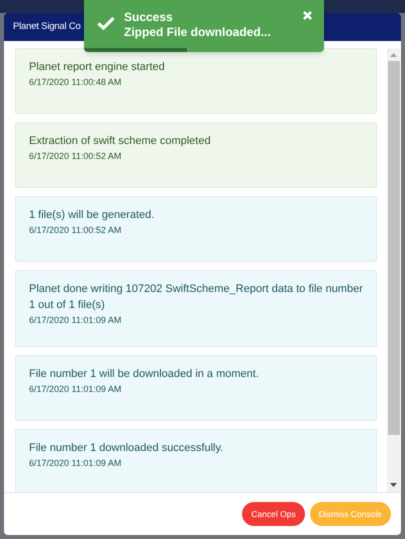 The height and width of the screenshot is (539, 405). I want to click on scrollbar-thumb, so click(394, 248).